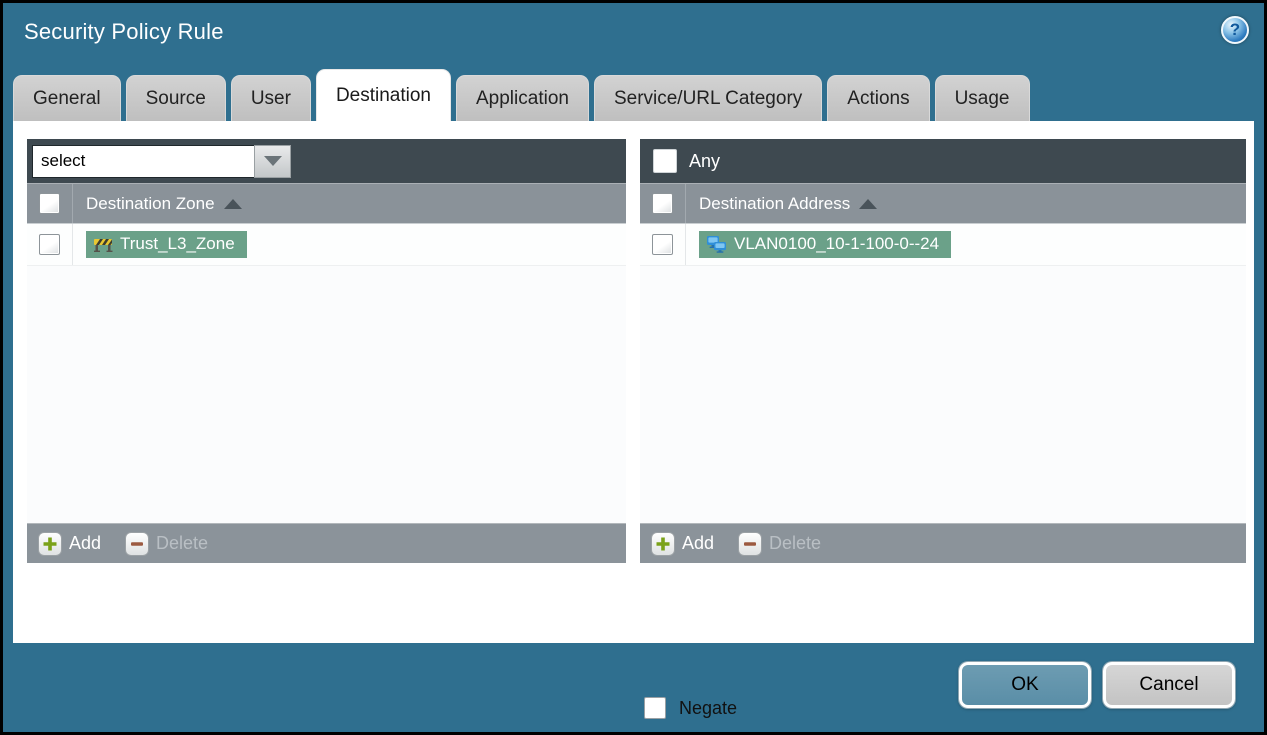 Image resolution: width=1267 pixels, height=735 pixels. What do you see at coordinates (943, 203) in the screenshot?
I see `address-column-header: Destination Address` at bounding box center [943, 203].